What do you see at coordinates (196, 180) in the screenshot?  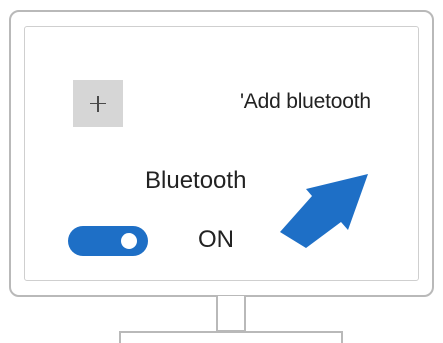 I see `bluetooth-title: Bluetooth` at bounding box center [196, 180].